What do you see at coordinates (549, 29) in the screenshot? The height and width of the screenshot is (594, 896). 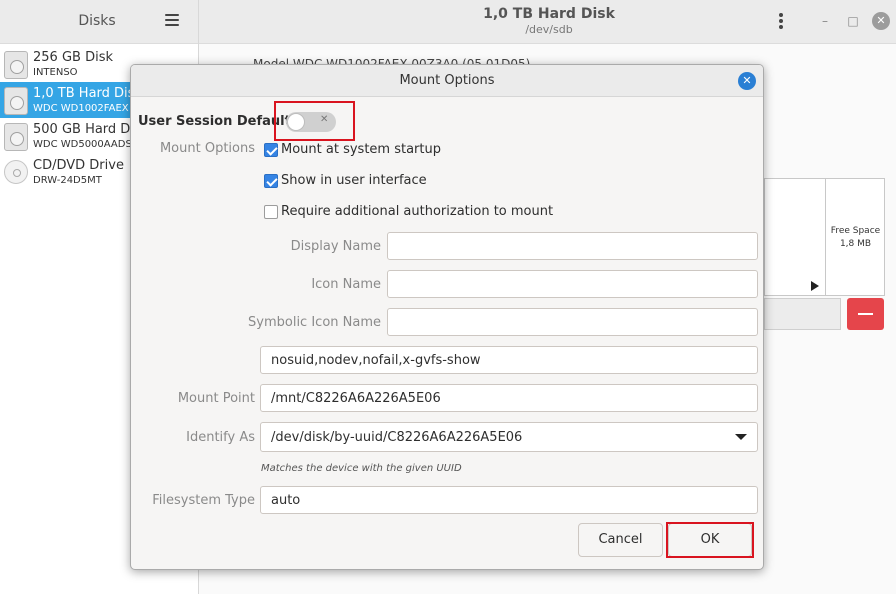 I see `header-subtitle: /dev/sdb` at bounding box center [549, 29].